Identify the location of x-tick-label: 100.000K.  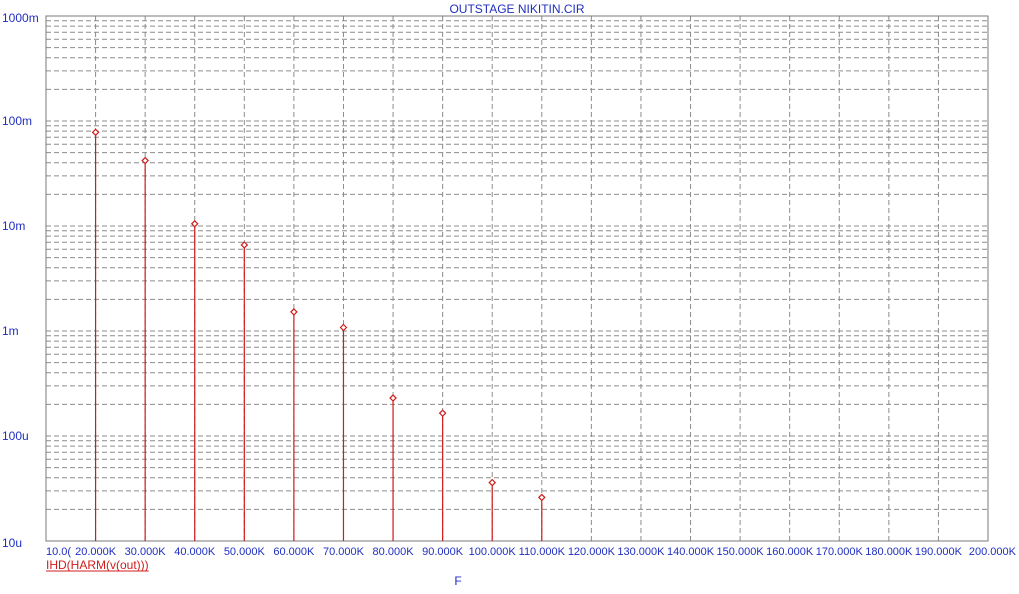
(493, 552).